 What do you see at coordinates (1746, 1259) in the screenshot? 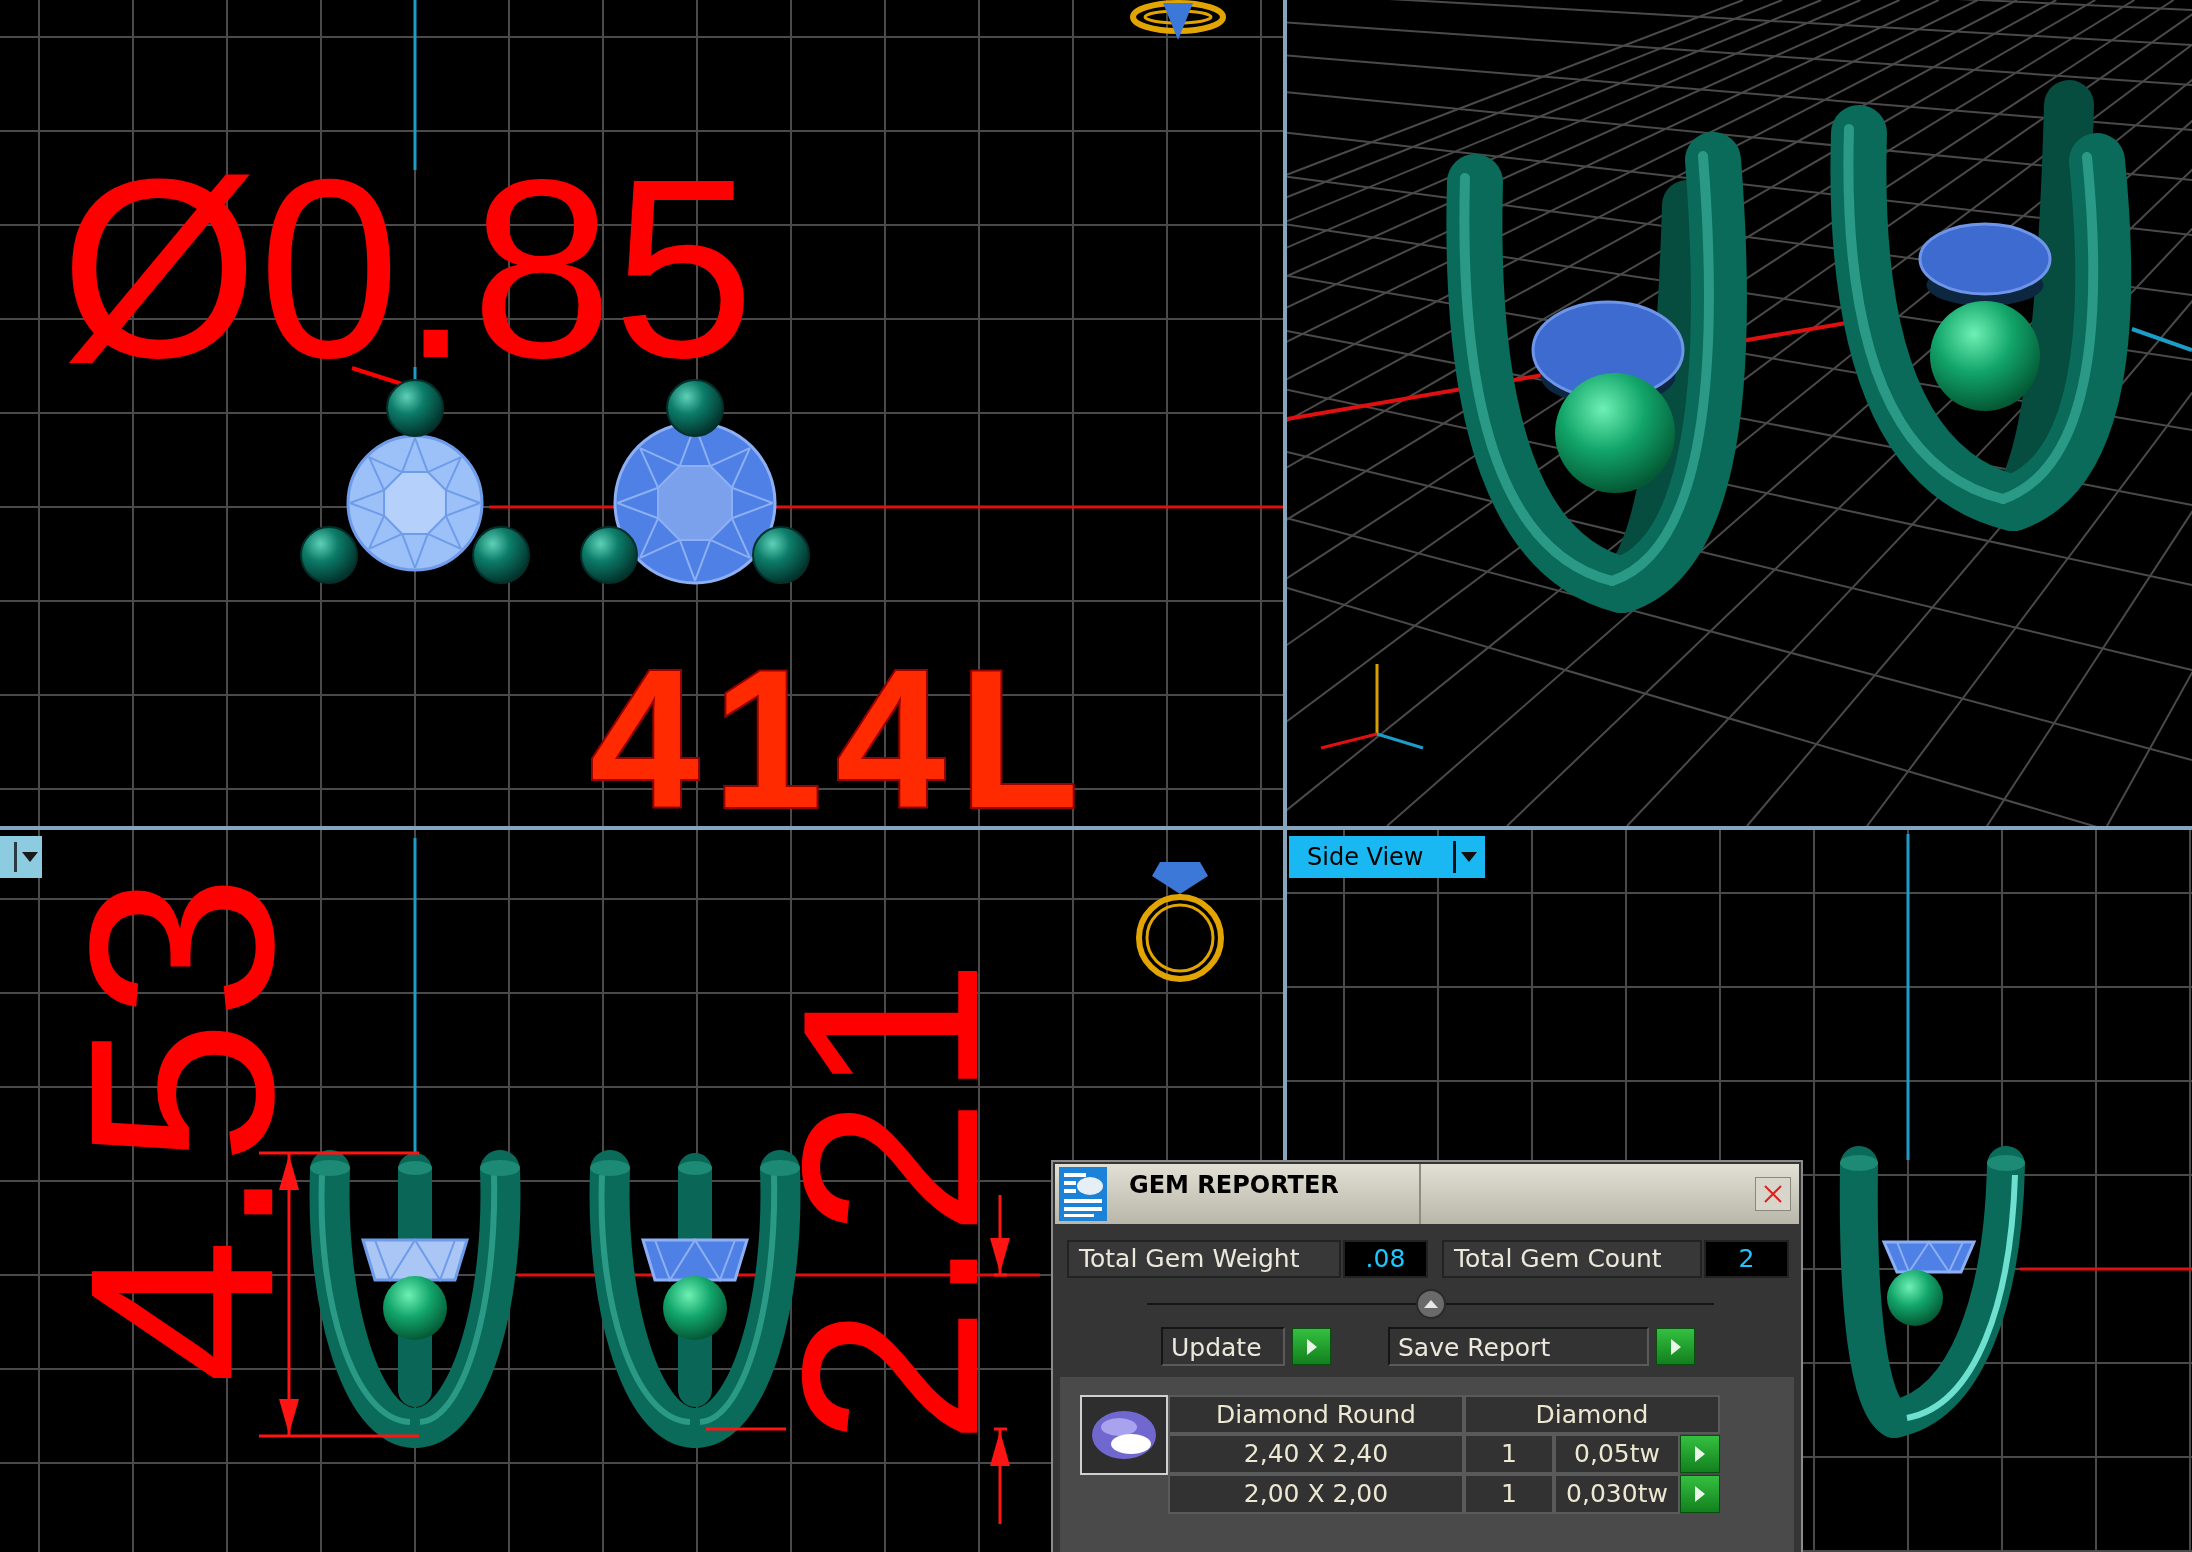
I see `total-value: 2` at bounding box center [1746, 1259].